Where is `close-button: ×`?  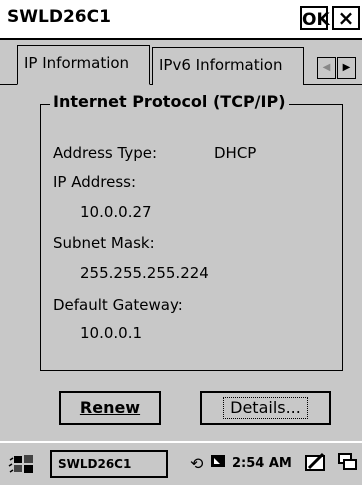 close-button: × is located at coordinates (346, 18).